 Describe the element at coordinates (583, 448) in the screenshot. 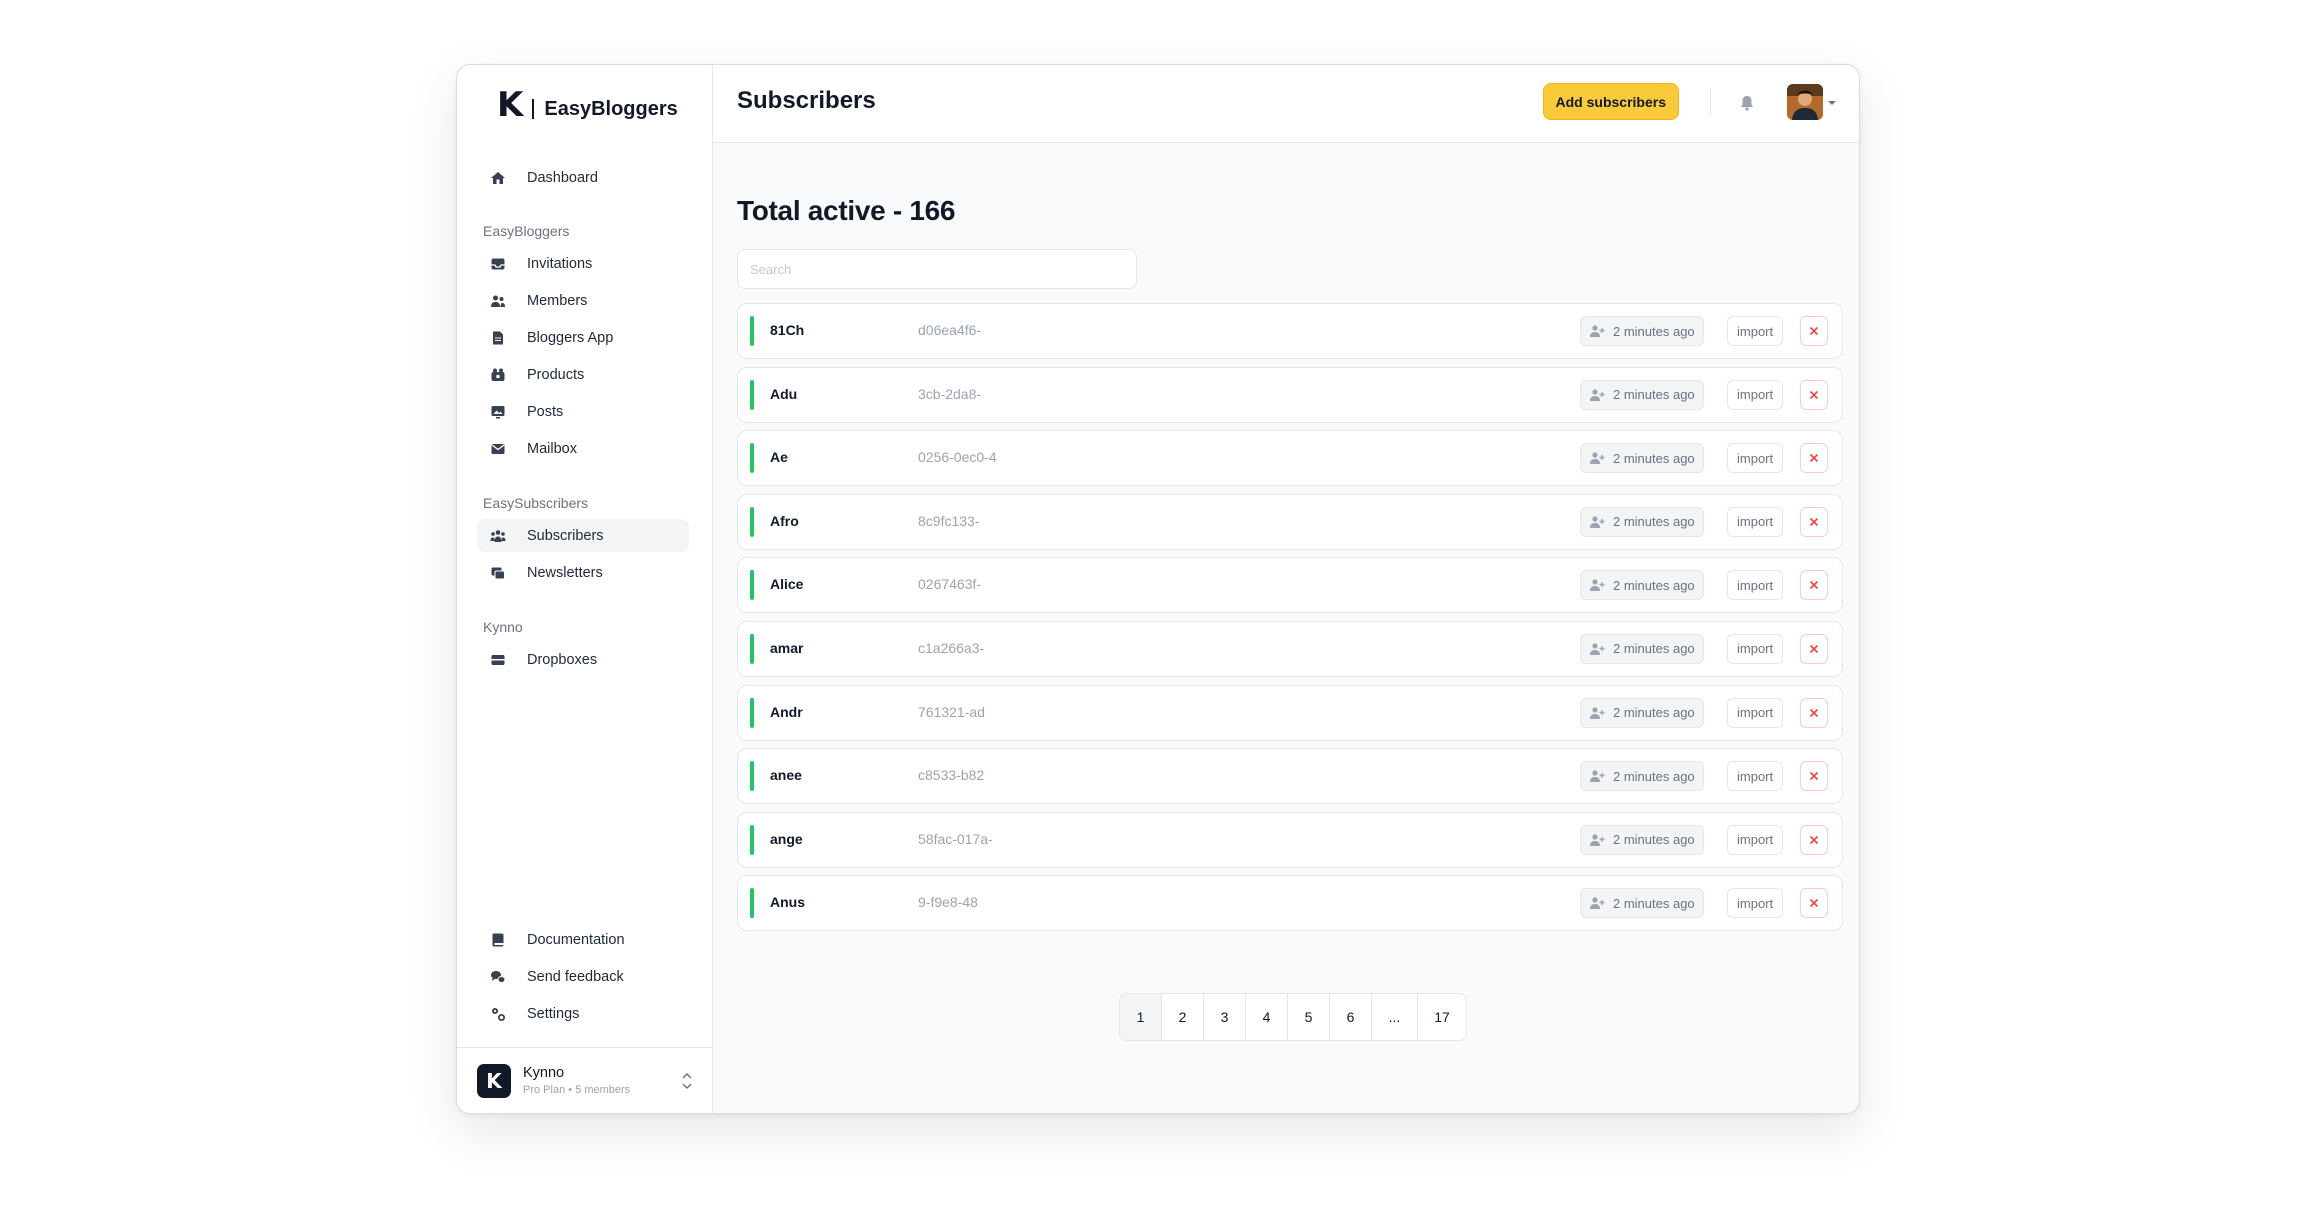

I see `sidebar-item-mailbox: Mailbox` at that location.